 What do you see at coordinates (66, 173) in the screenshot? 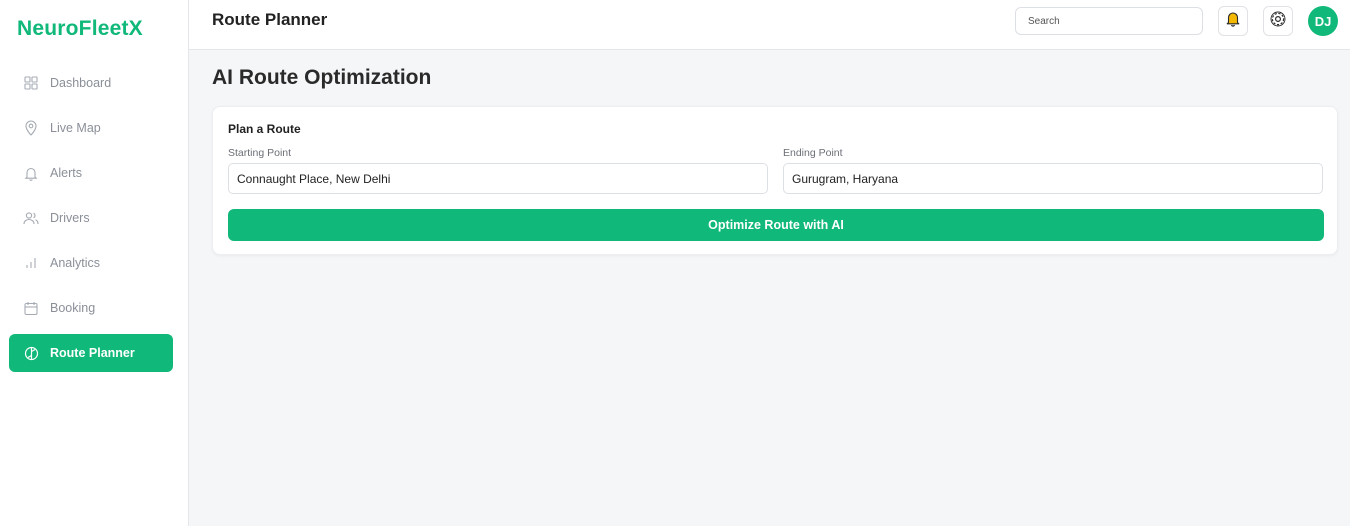
I see `sidebar-item-label: Alerts` at bounding box center [66, 173].